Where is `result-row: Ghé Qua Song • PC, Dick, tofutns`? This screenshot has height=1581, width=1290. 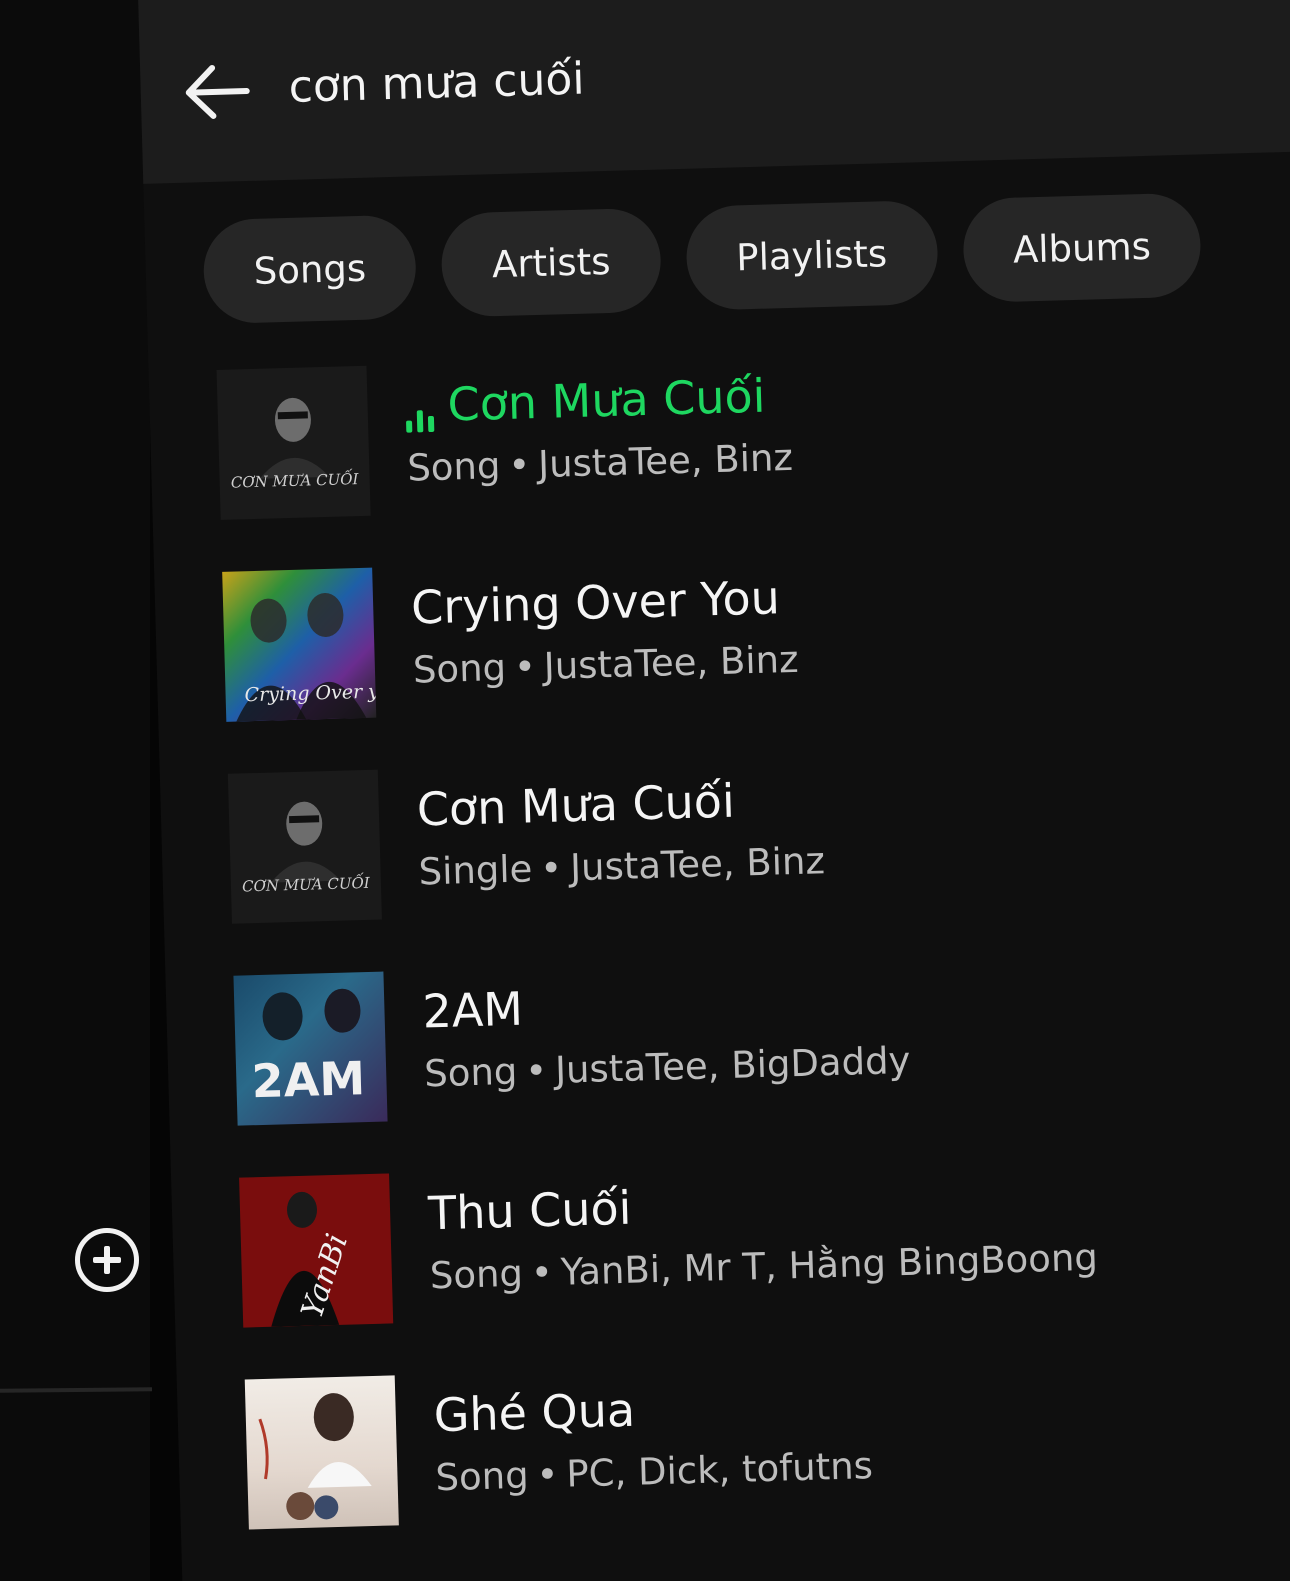 result-row: Ghé Qua Song • PC, Dick, tofutns is located at coordinates (747, 1459).